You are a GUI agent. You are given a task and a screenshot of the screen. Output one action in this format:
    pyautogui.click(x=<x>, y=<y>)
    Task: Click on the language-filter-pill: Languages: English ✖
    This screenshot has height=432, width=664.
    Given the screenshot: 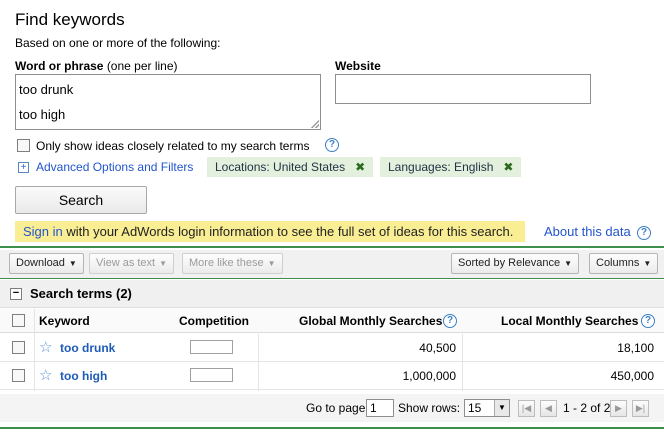 What is the action you would take?
    pyautogui.click(x=451, y=167)
    